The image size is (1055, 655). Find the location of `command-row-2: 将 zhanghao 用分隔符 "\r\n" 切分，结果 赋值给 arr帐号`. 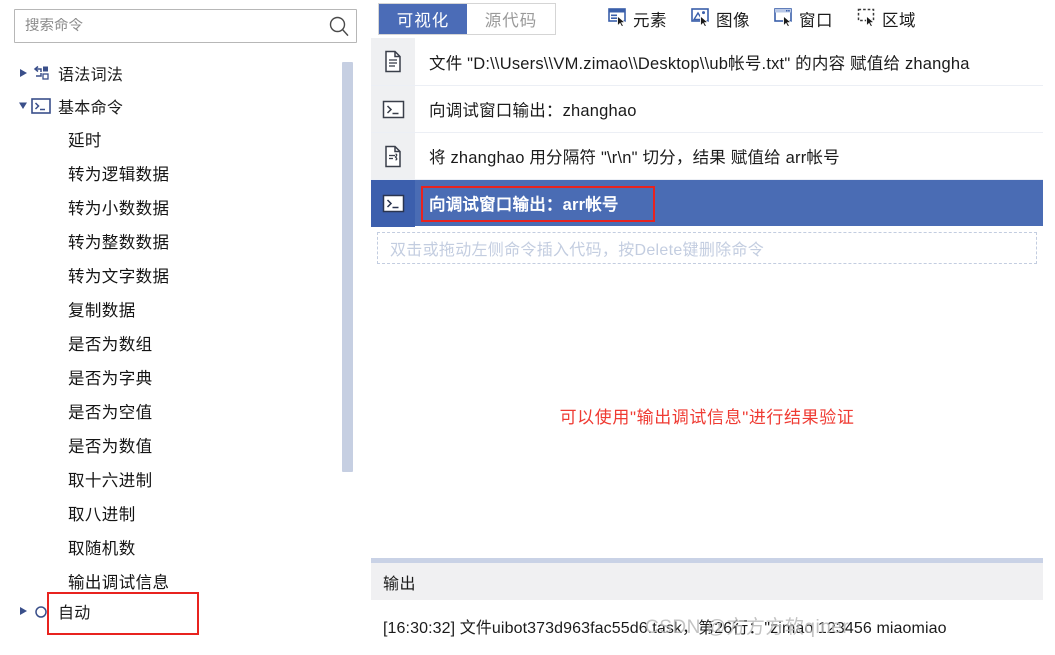

command-row-2: 将 zhanghao 用分隔符 "\r\n" 切分，结果 赋值给 arr帐号 is located at coordinates (707, 156).